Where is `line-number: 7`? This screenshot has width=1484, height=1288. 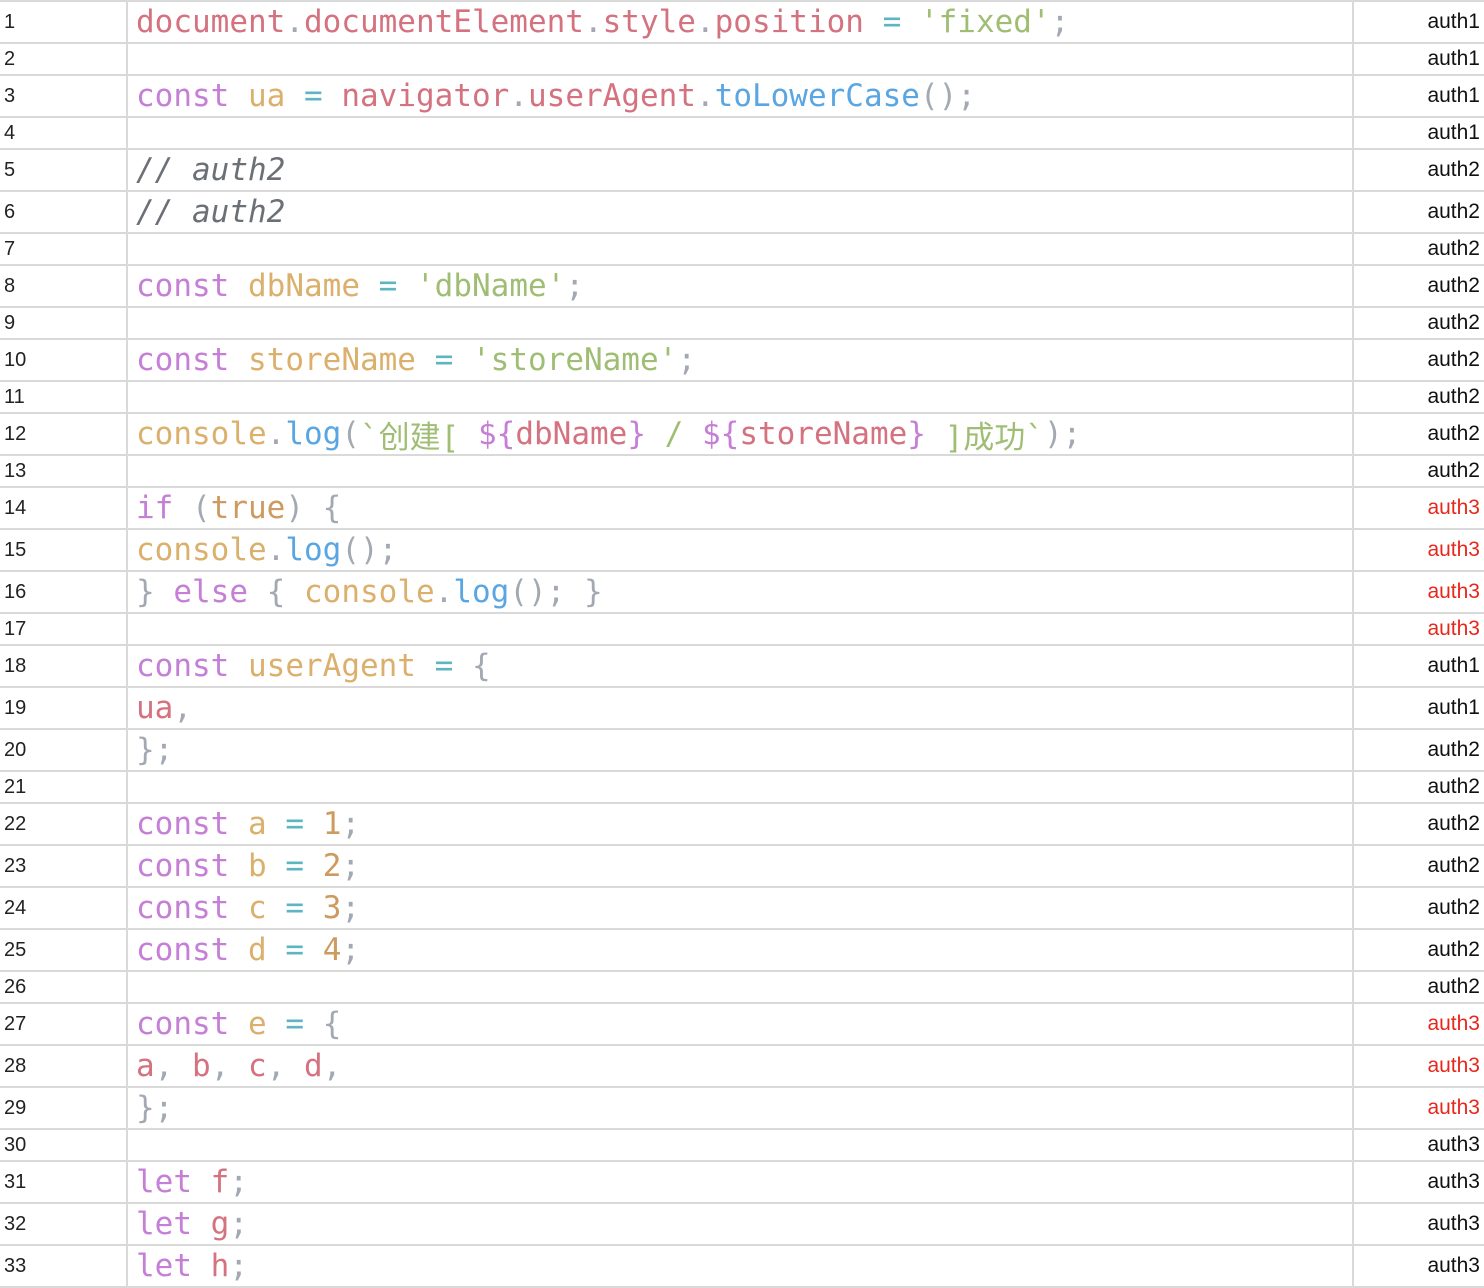 line-number: 7 is located at coordinates (64, 249).